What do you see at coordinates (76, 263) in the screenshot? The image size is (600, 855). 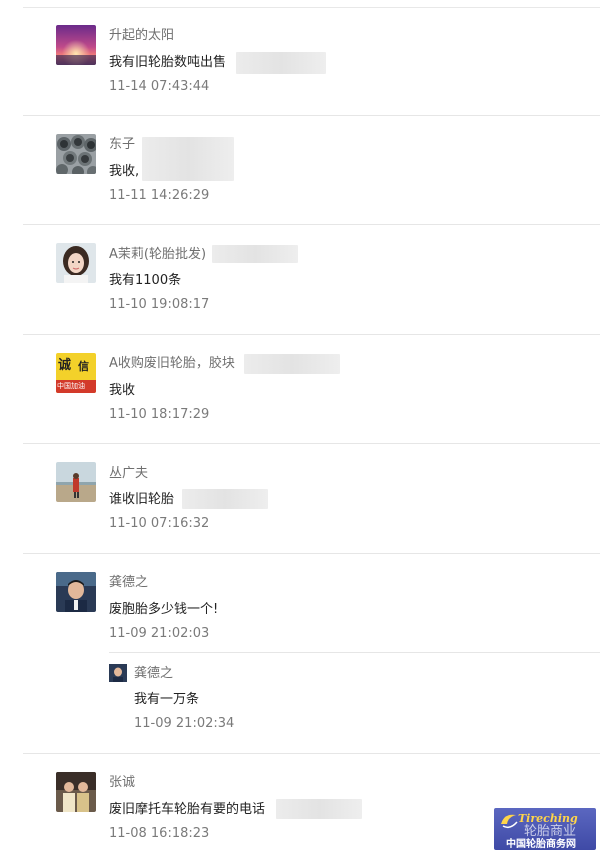 I see `avatar-woman` at bounding box center [76, 263].